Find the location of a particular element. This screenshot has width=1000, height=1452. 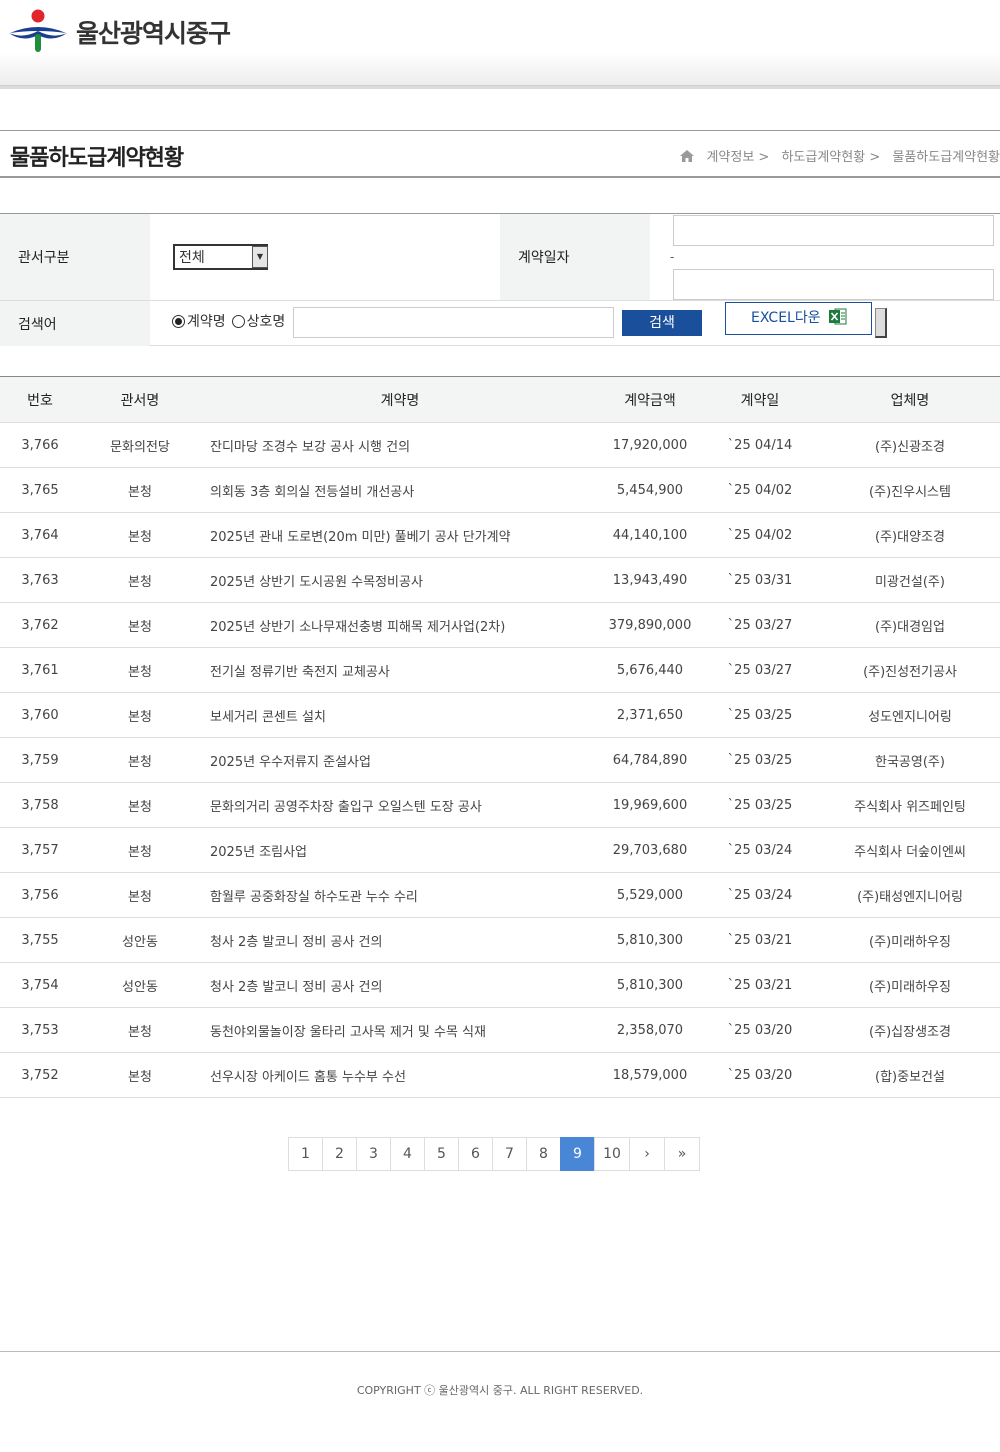

site-header: 울산광역시중구 is located at coordinates (500, 43).